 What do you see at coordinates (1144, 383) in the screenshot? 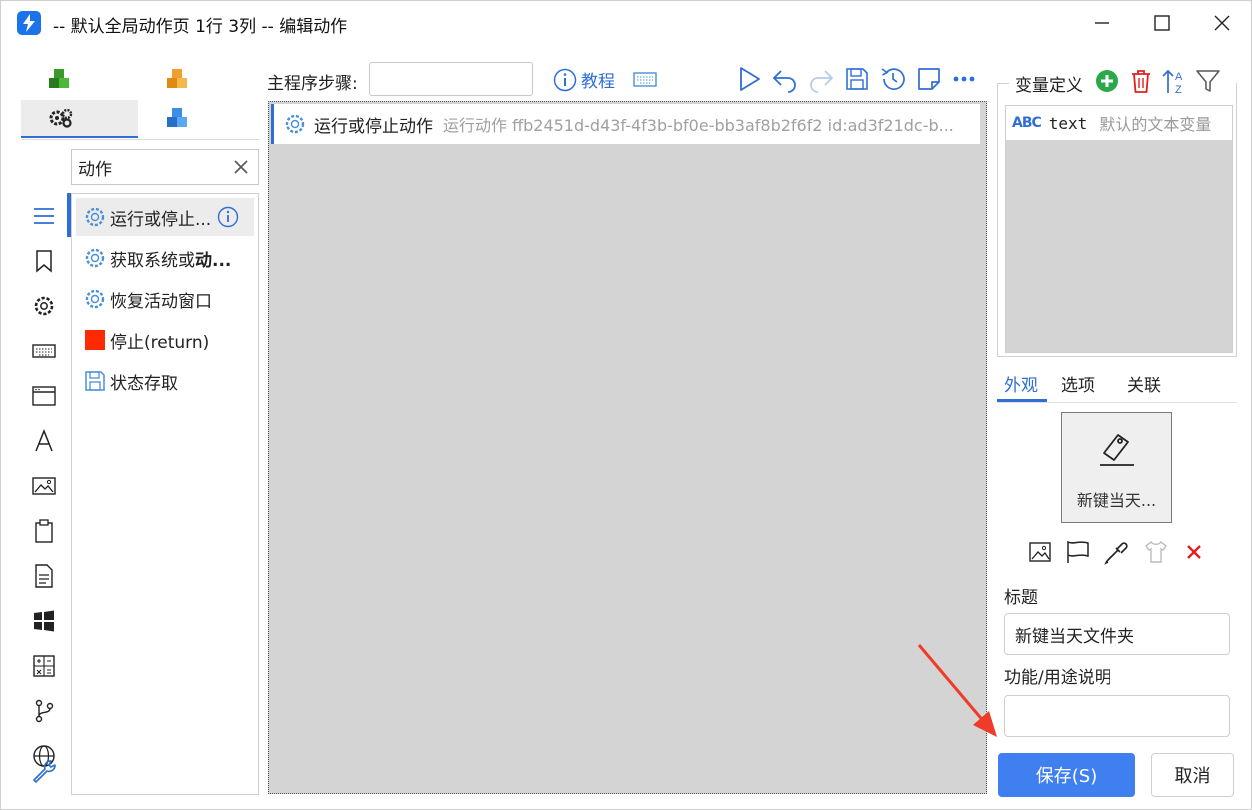
I see `tab-relations: 关联` at bounding box center [1144, 383].